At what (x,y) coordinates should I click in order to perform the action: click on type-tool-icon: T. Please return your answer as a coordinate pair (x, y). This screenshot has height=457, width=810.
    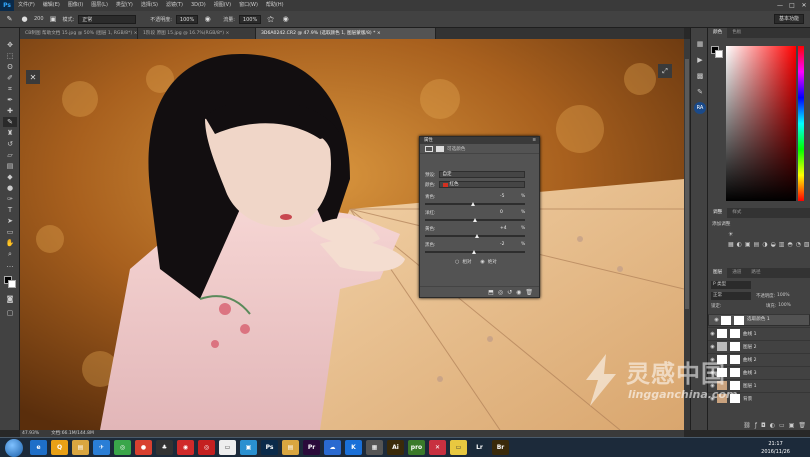
    Looking at the image, I should click on (10, 210).